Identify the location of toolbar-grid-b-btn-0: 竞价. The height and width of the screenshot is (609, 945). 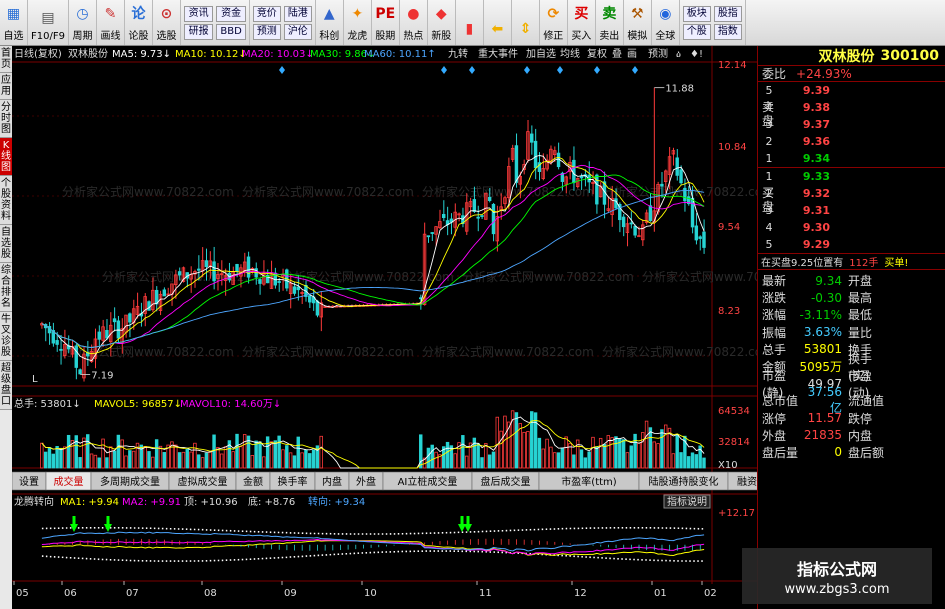
(266, 13).